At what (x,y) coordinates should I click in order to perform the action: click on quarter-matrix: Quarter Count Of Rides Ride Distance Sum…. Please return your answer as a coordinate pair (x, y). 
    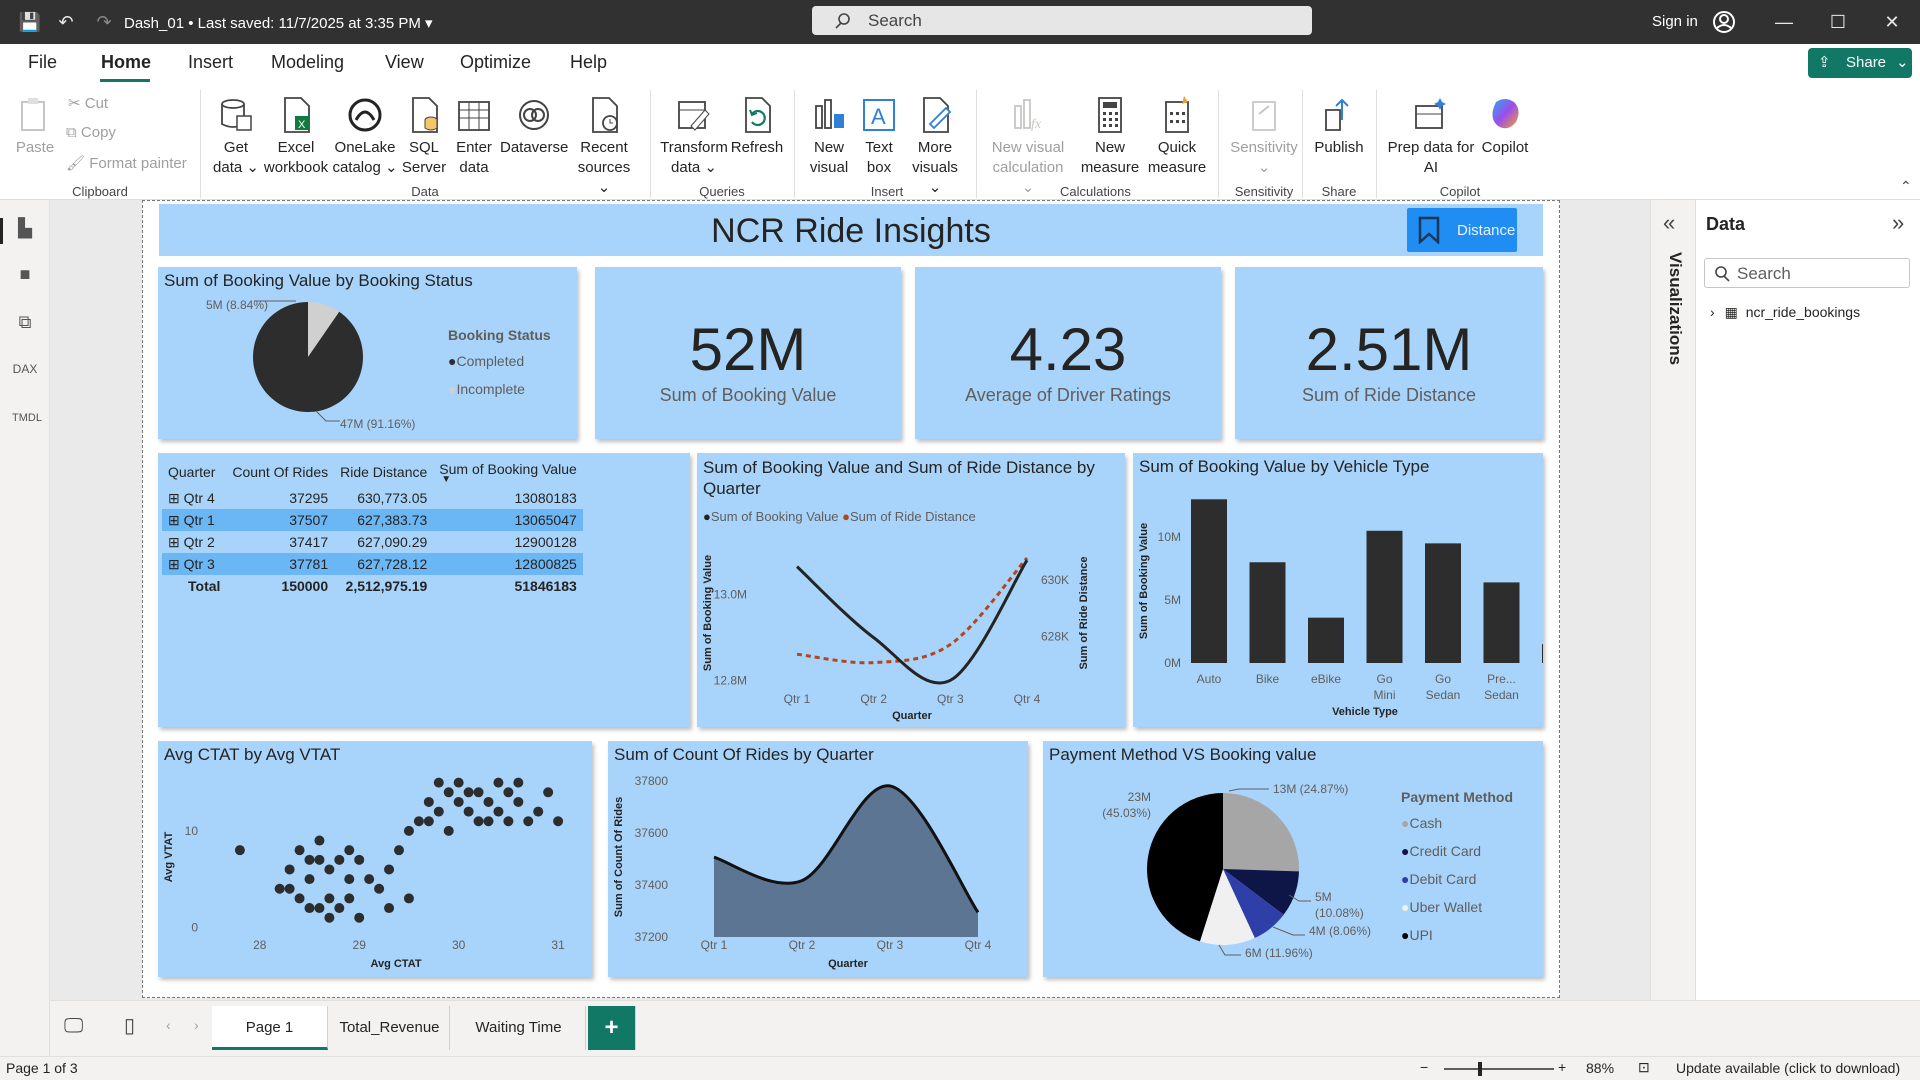
    Looking at the image, I should click on (372, 527).